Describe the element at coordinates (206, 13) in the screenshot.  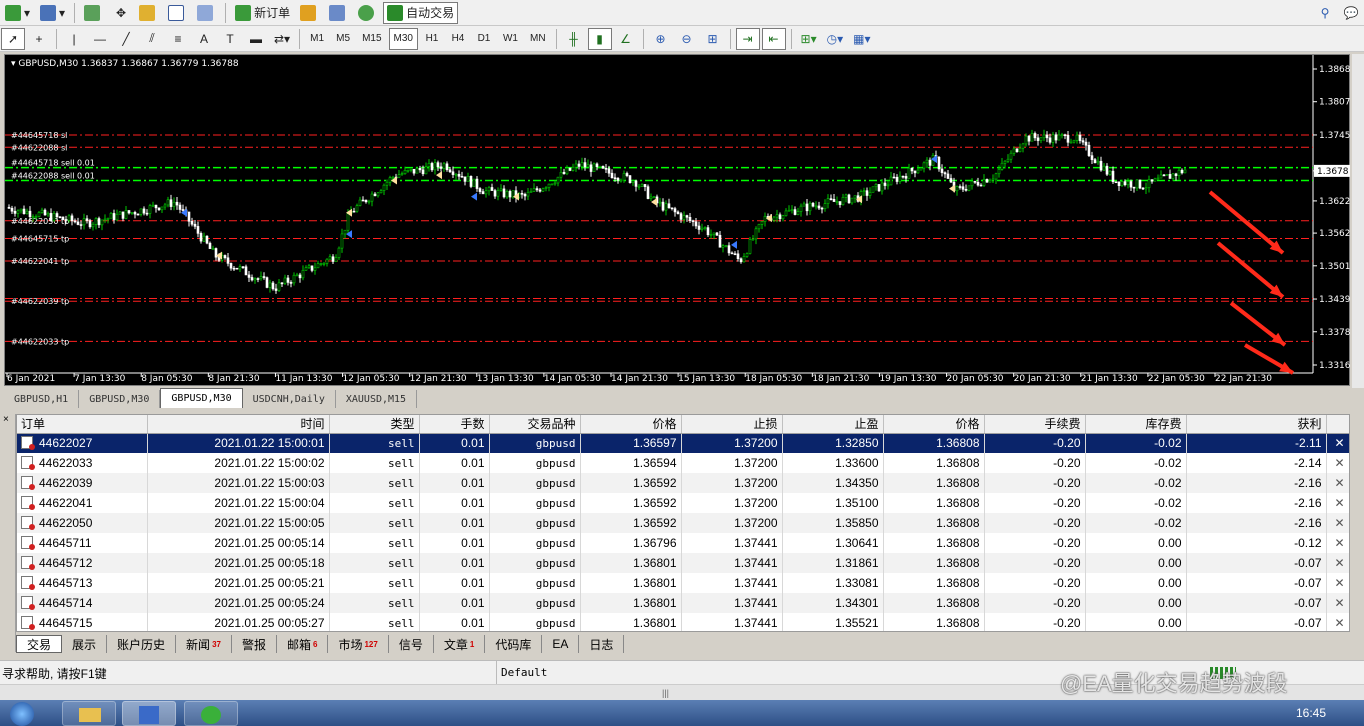
I see `tester-icon` at that location.